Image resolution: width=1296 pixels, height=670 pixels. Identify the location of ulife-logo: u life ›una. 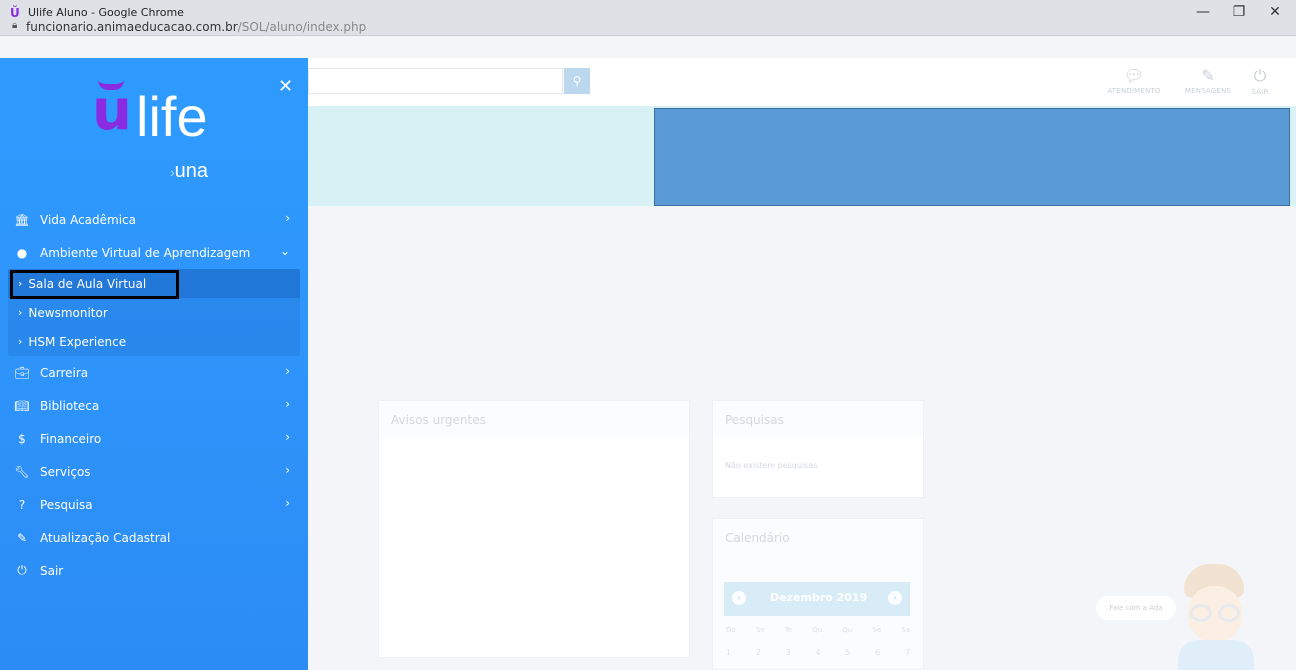
(167, 133).